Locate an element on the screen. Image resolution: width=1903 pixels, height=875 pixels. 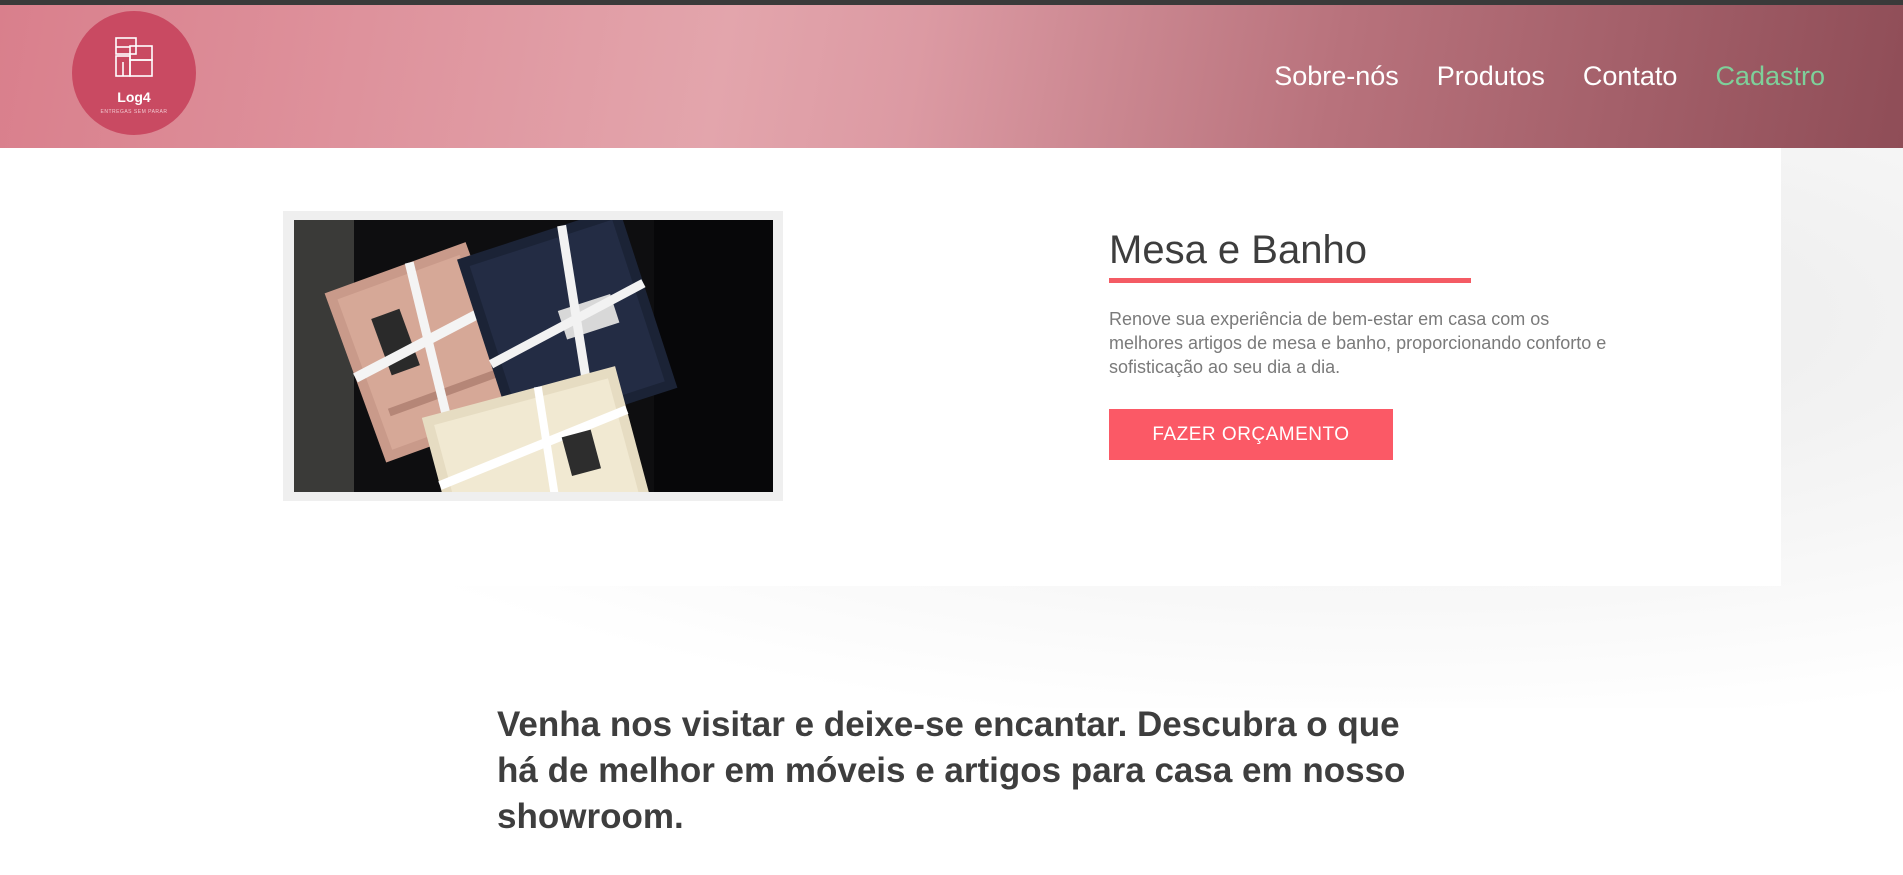
brand-name: Log4 is located at coordinates (134, 97).